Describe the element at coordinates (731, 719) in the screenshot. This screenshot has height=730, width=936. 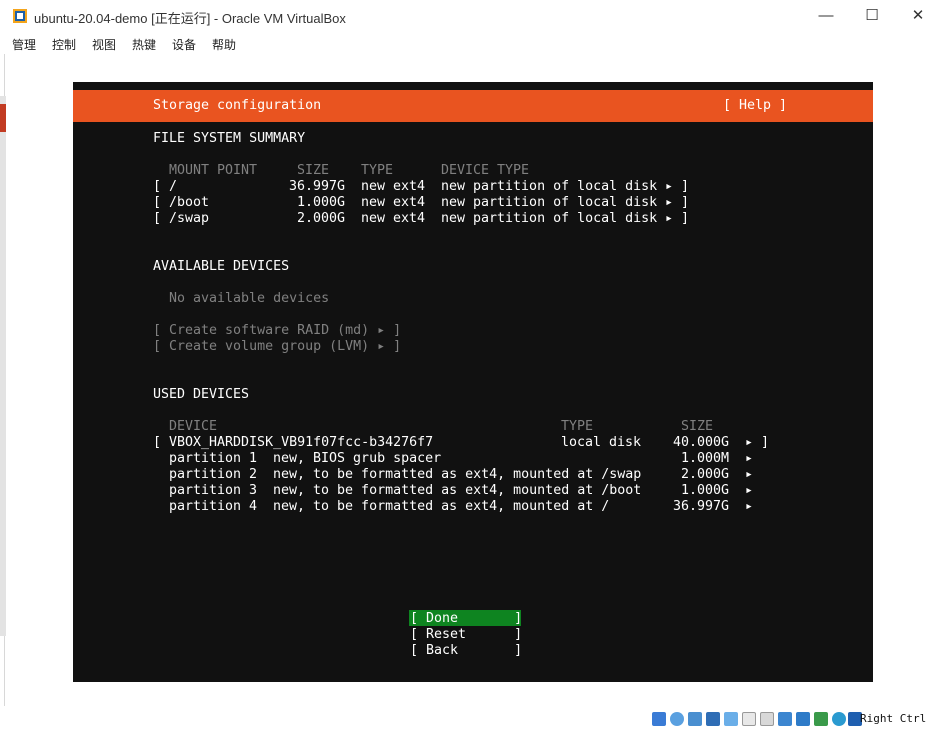
I see `usb-icon` at that location.